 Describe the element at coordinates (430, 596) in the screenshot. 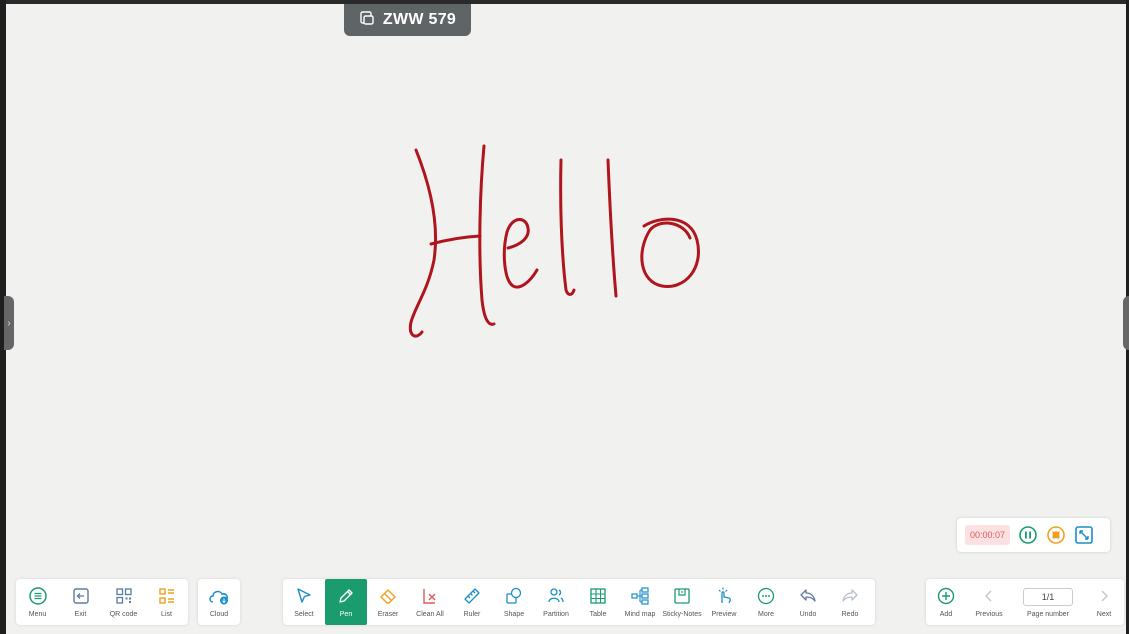

I see `clean-all-icon` at that location.